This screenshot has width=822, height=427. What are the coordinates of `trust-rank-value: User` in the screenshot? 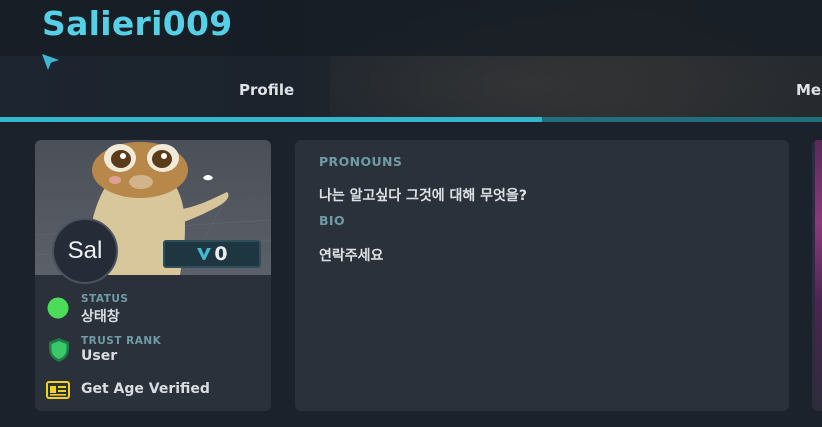 It's located at (99, 356).